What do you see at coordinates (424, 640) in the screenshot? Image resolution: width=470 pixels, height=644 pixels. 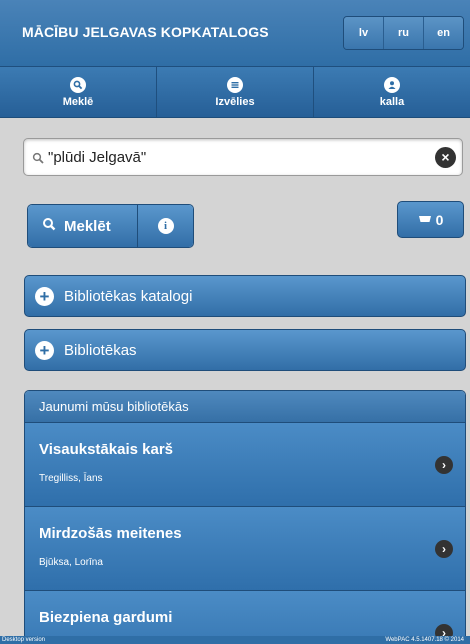 I see `version-text: WebPAC 4.5.1407.18 © 2014` at bounding box center [424, 640].